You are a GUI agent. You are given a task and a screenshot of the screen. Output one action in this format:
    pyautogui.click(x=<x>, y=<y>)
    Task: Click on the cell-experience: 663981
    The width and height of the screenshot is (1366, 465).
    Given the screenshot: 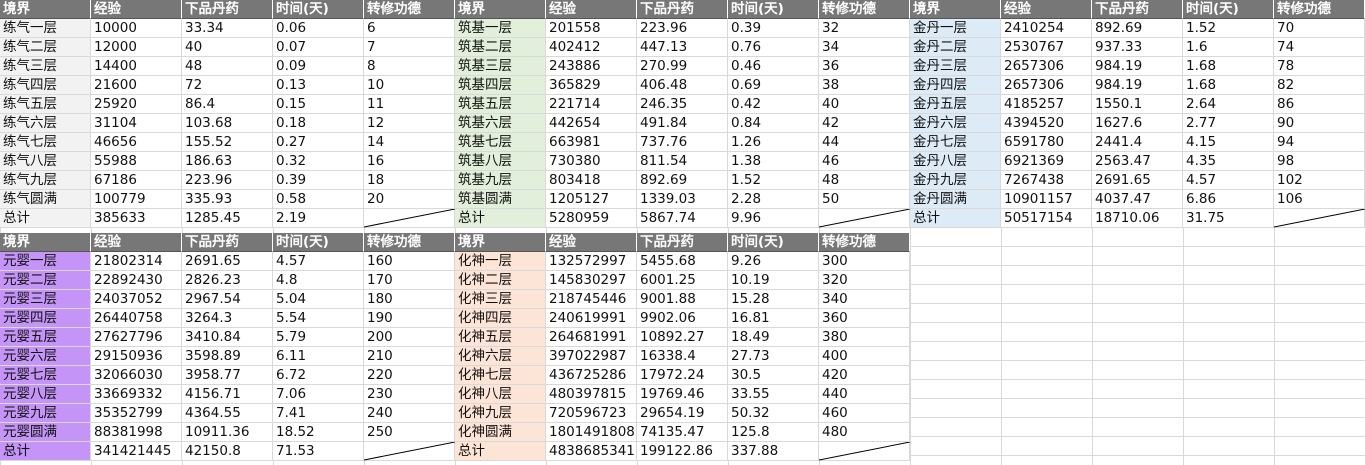 What is the action you would take?
    pyautogui.click(x=591, y=142)
    